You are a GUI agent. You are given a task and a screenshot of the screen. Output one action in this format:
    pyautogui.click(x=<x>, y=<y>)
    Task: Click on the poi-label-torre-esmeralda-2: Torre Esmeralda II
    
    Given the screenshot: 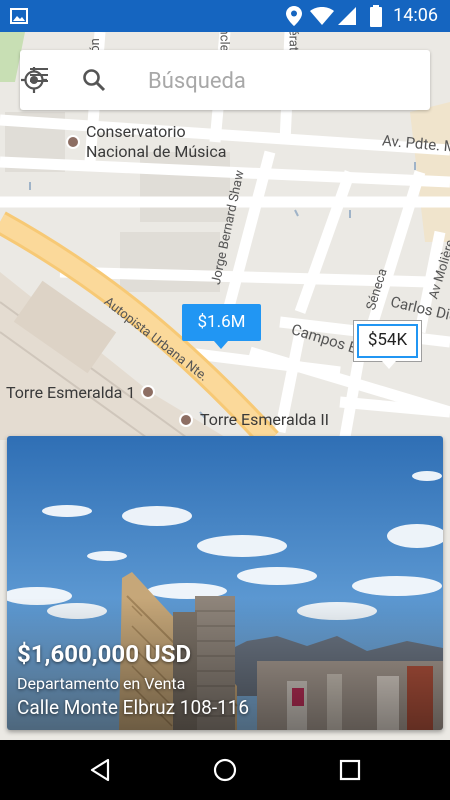 What is the action you would take?
    pyautogui.click(x=264, y=420)
    